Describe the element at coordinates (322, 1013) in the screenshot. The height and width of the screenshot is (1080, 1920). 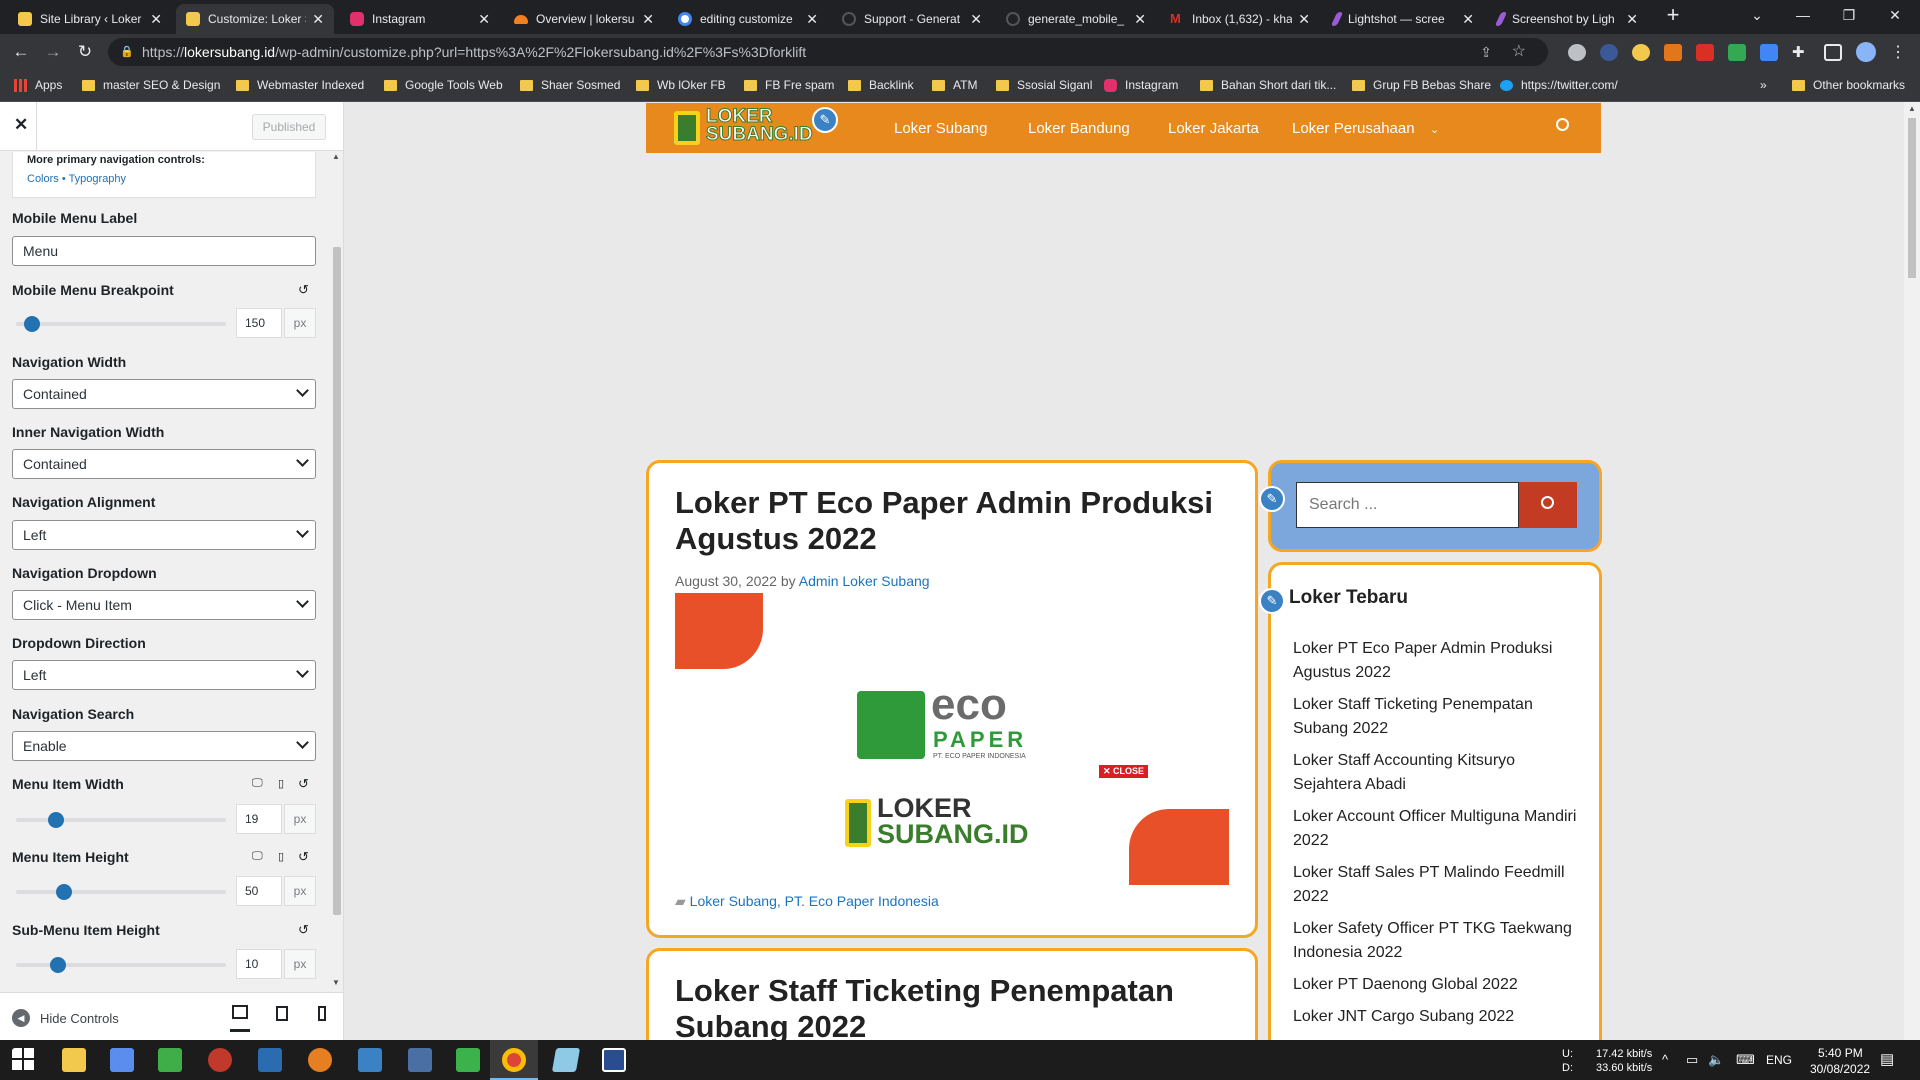
I see `mobile-preview-icon` at that location.